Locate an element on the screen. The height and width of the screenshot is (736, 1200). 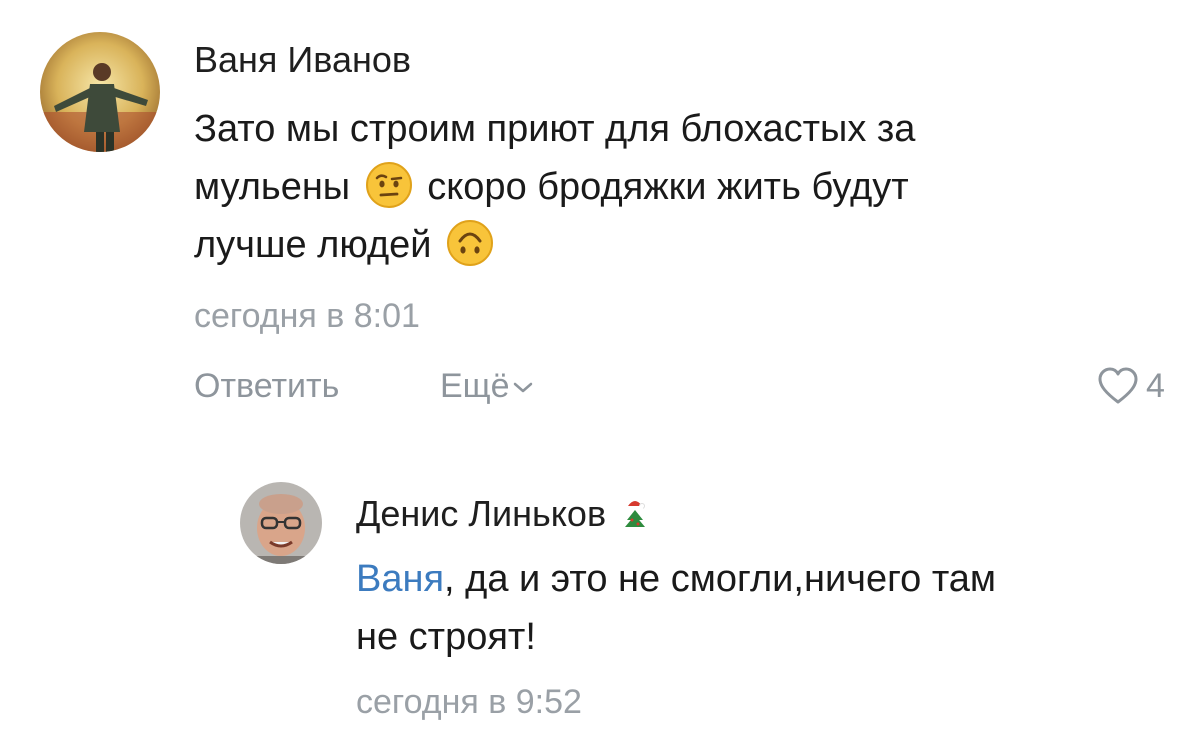
more-label: Ещё is located at coordinates (475, 386).